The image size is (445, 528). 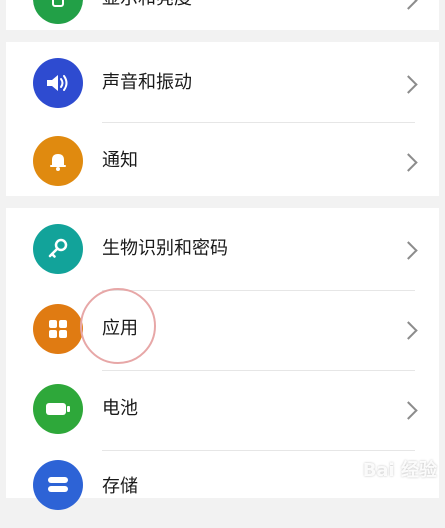 What do you see at coordinates (165, 248) in the screenshot?
I see `settings-item-biometrics-label: 生物识别和密码` at bounding box center [165, 248].